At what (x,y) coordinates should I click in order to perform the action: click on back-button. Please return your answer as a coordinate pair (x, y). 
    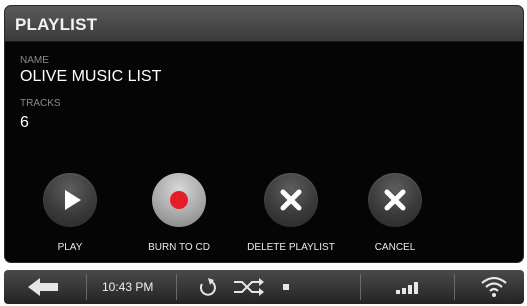
    Looking at the image, I should click on (45, 287).